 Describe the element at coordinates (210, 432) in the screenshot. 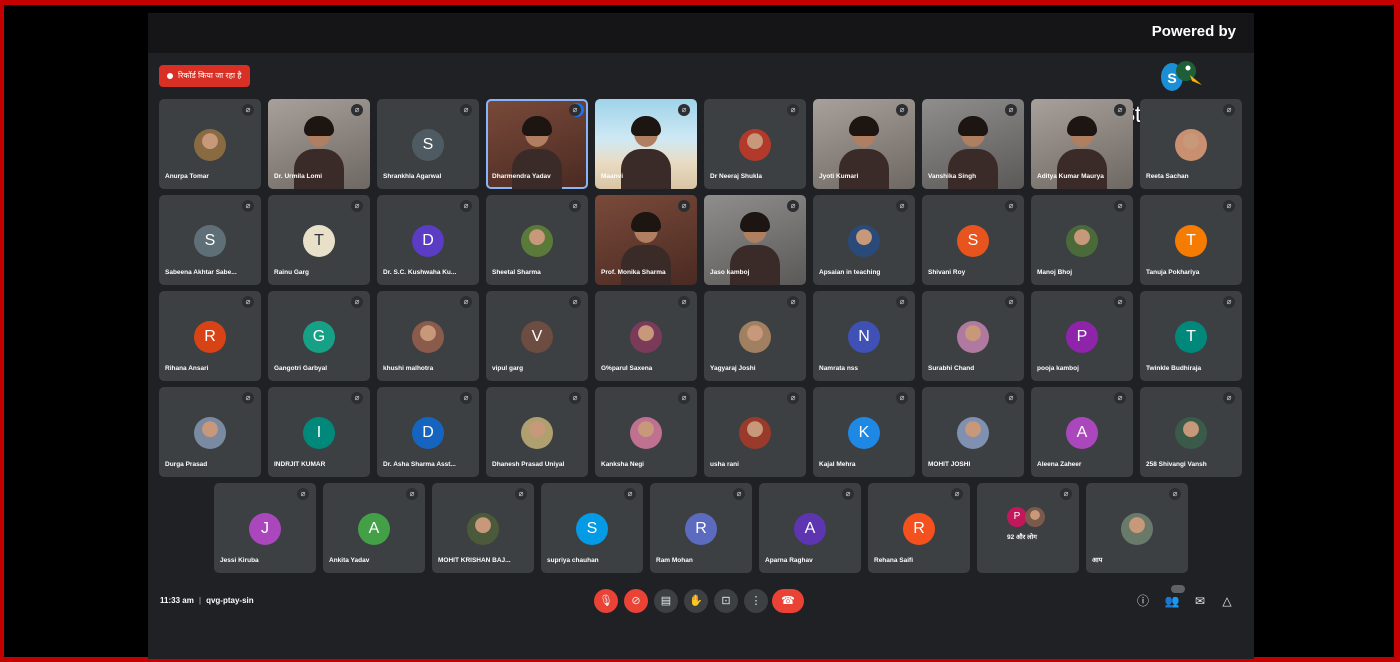

I see `participant-tile: ⌀ Durga Prasad` at that location.